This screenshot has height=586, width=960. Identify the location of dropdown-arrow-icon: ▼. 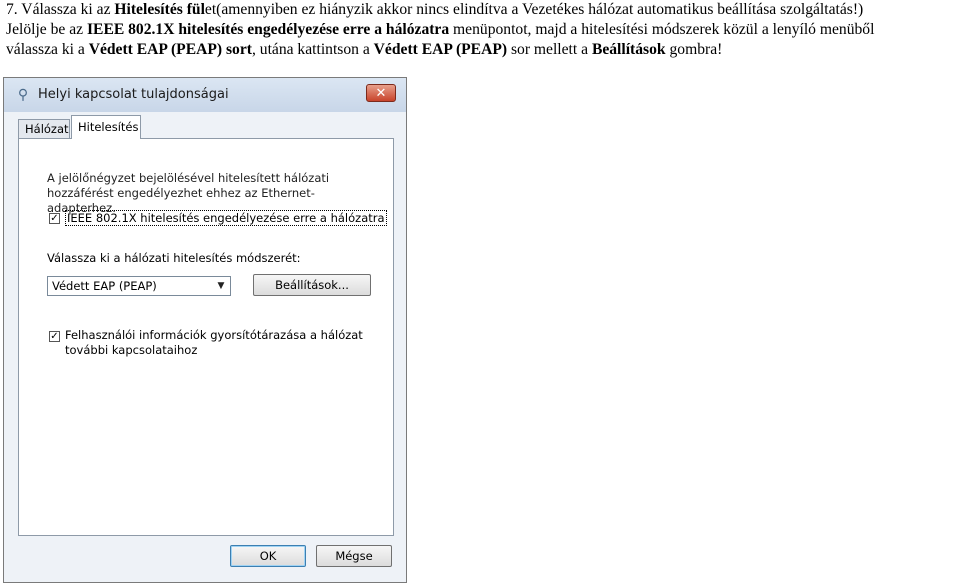
(221, 286).